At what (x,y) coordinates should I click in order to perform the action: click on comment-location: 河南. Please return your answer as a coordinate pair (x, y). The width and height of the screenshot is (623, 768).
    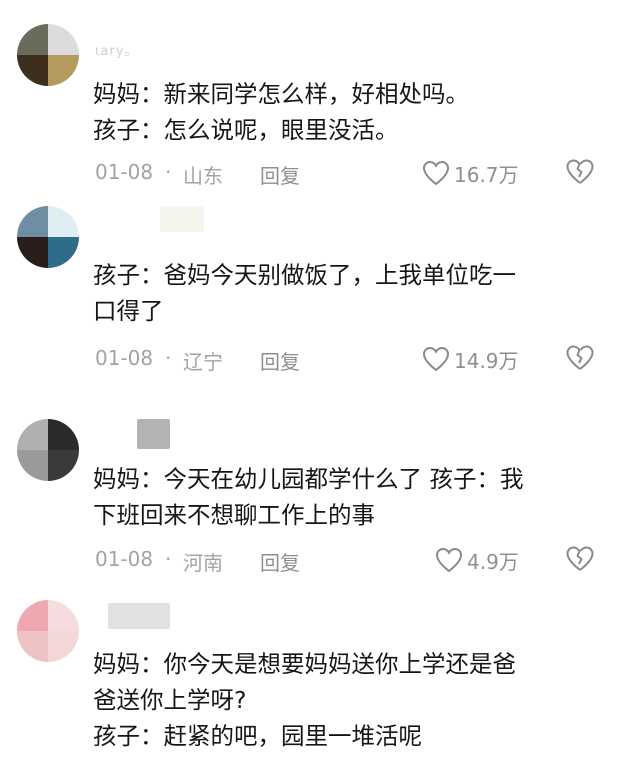
    Looking at the image, I should click on (203, 563).